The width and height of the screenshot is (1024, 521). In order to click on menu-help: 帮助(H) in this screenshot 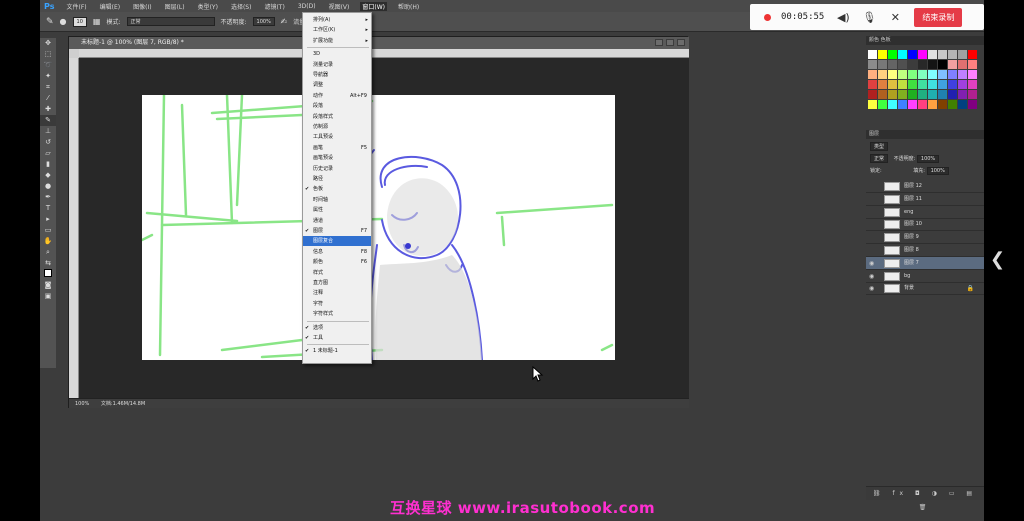, I will do `click(408, 6)`.